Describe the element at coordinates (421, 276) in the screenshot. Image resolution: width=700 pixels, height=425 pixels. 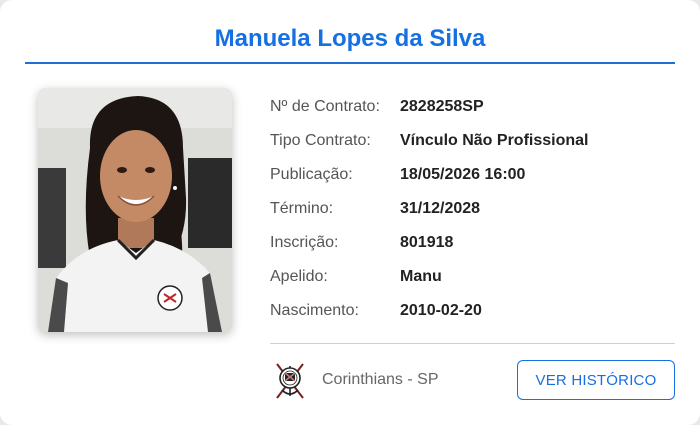
I see `detail-value: Manu` at that location.